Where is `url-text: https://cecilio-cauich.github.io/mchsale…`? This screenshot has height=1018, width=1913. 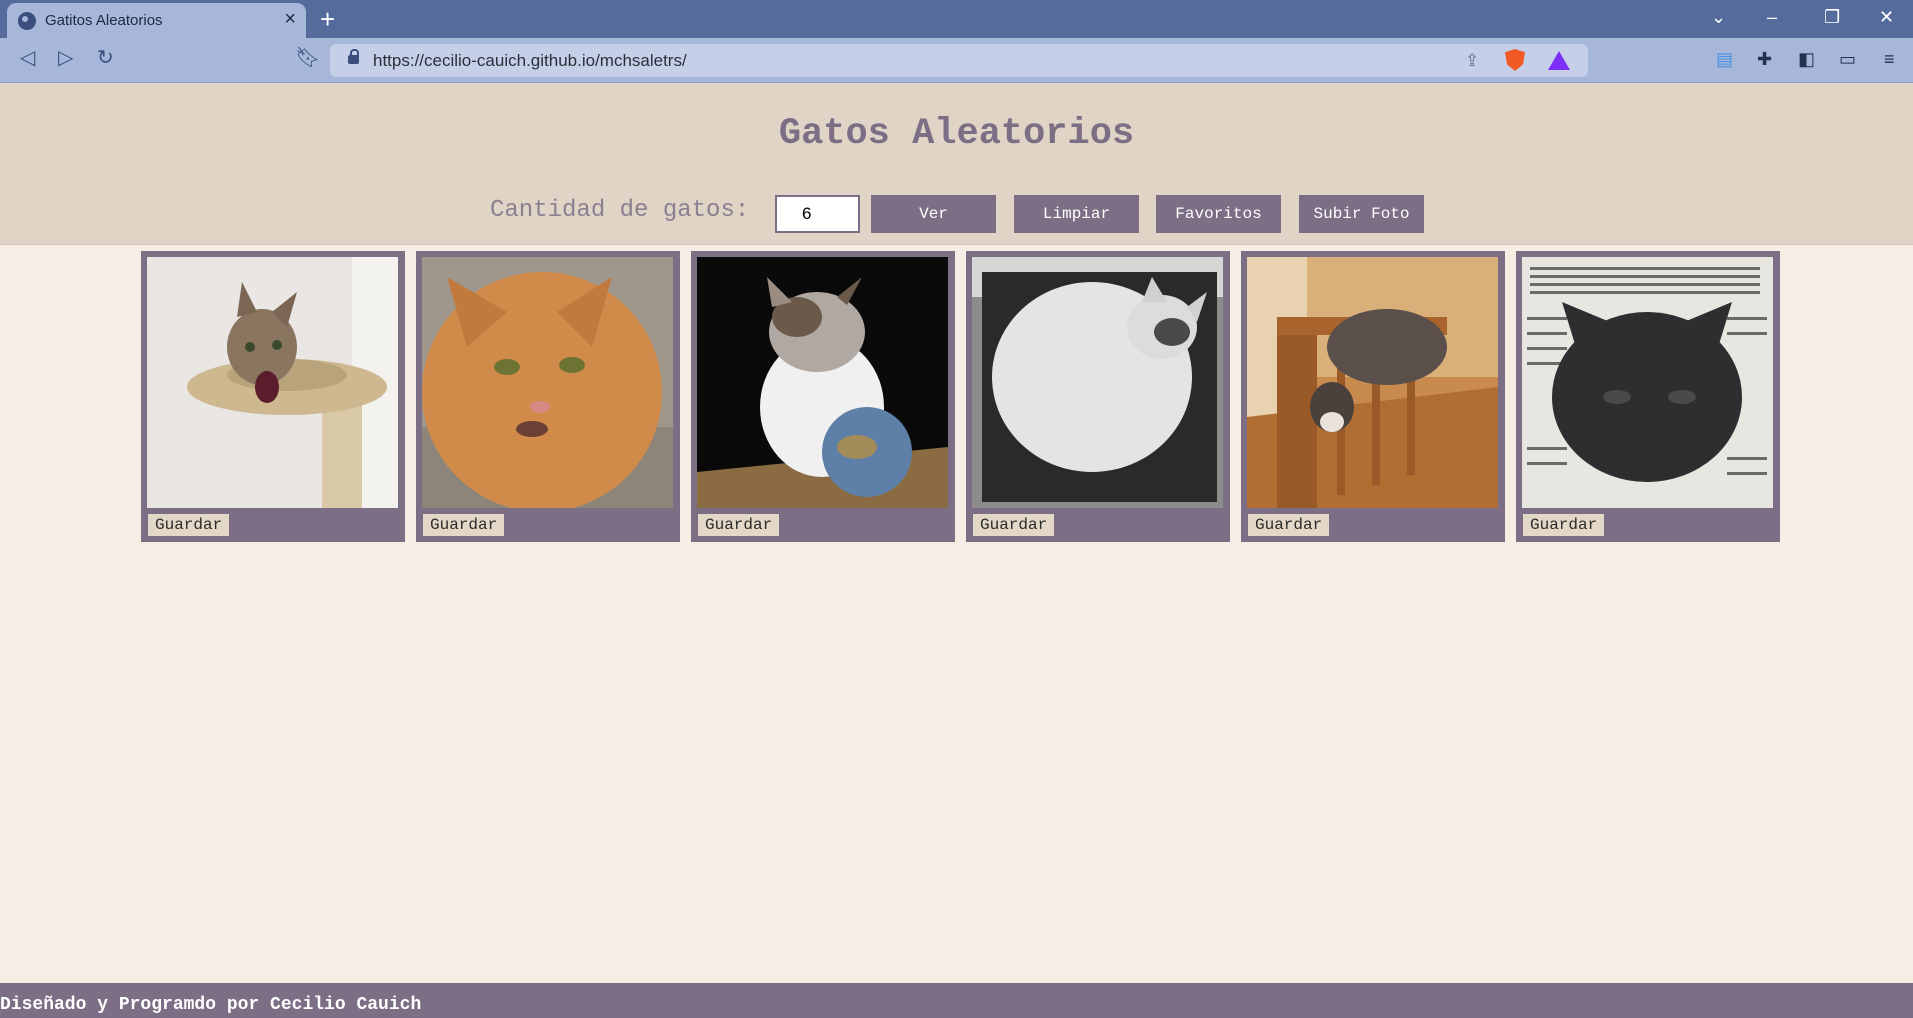 url-text: https://cecilio-cauich.github.io/mchsale… is located at coordinates (530, 61).